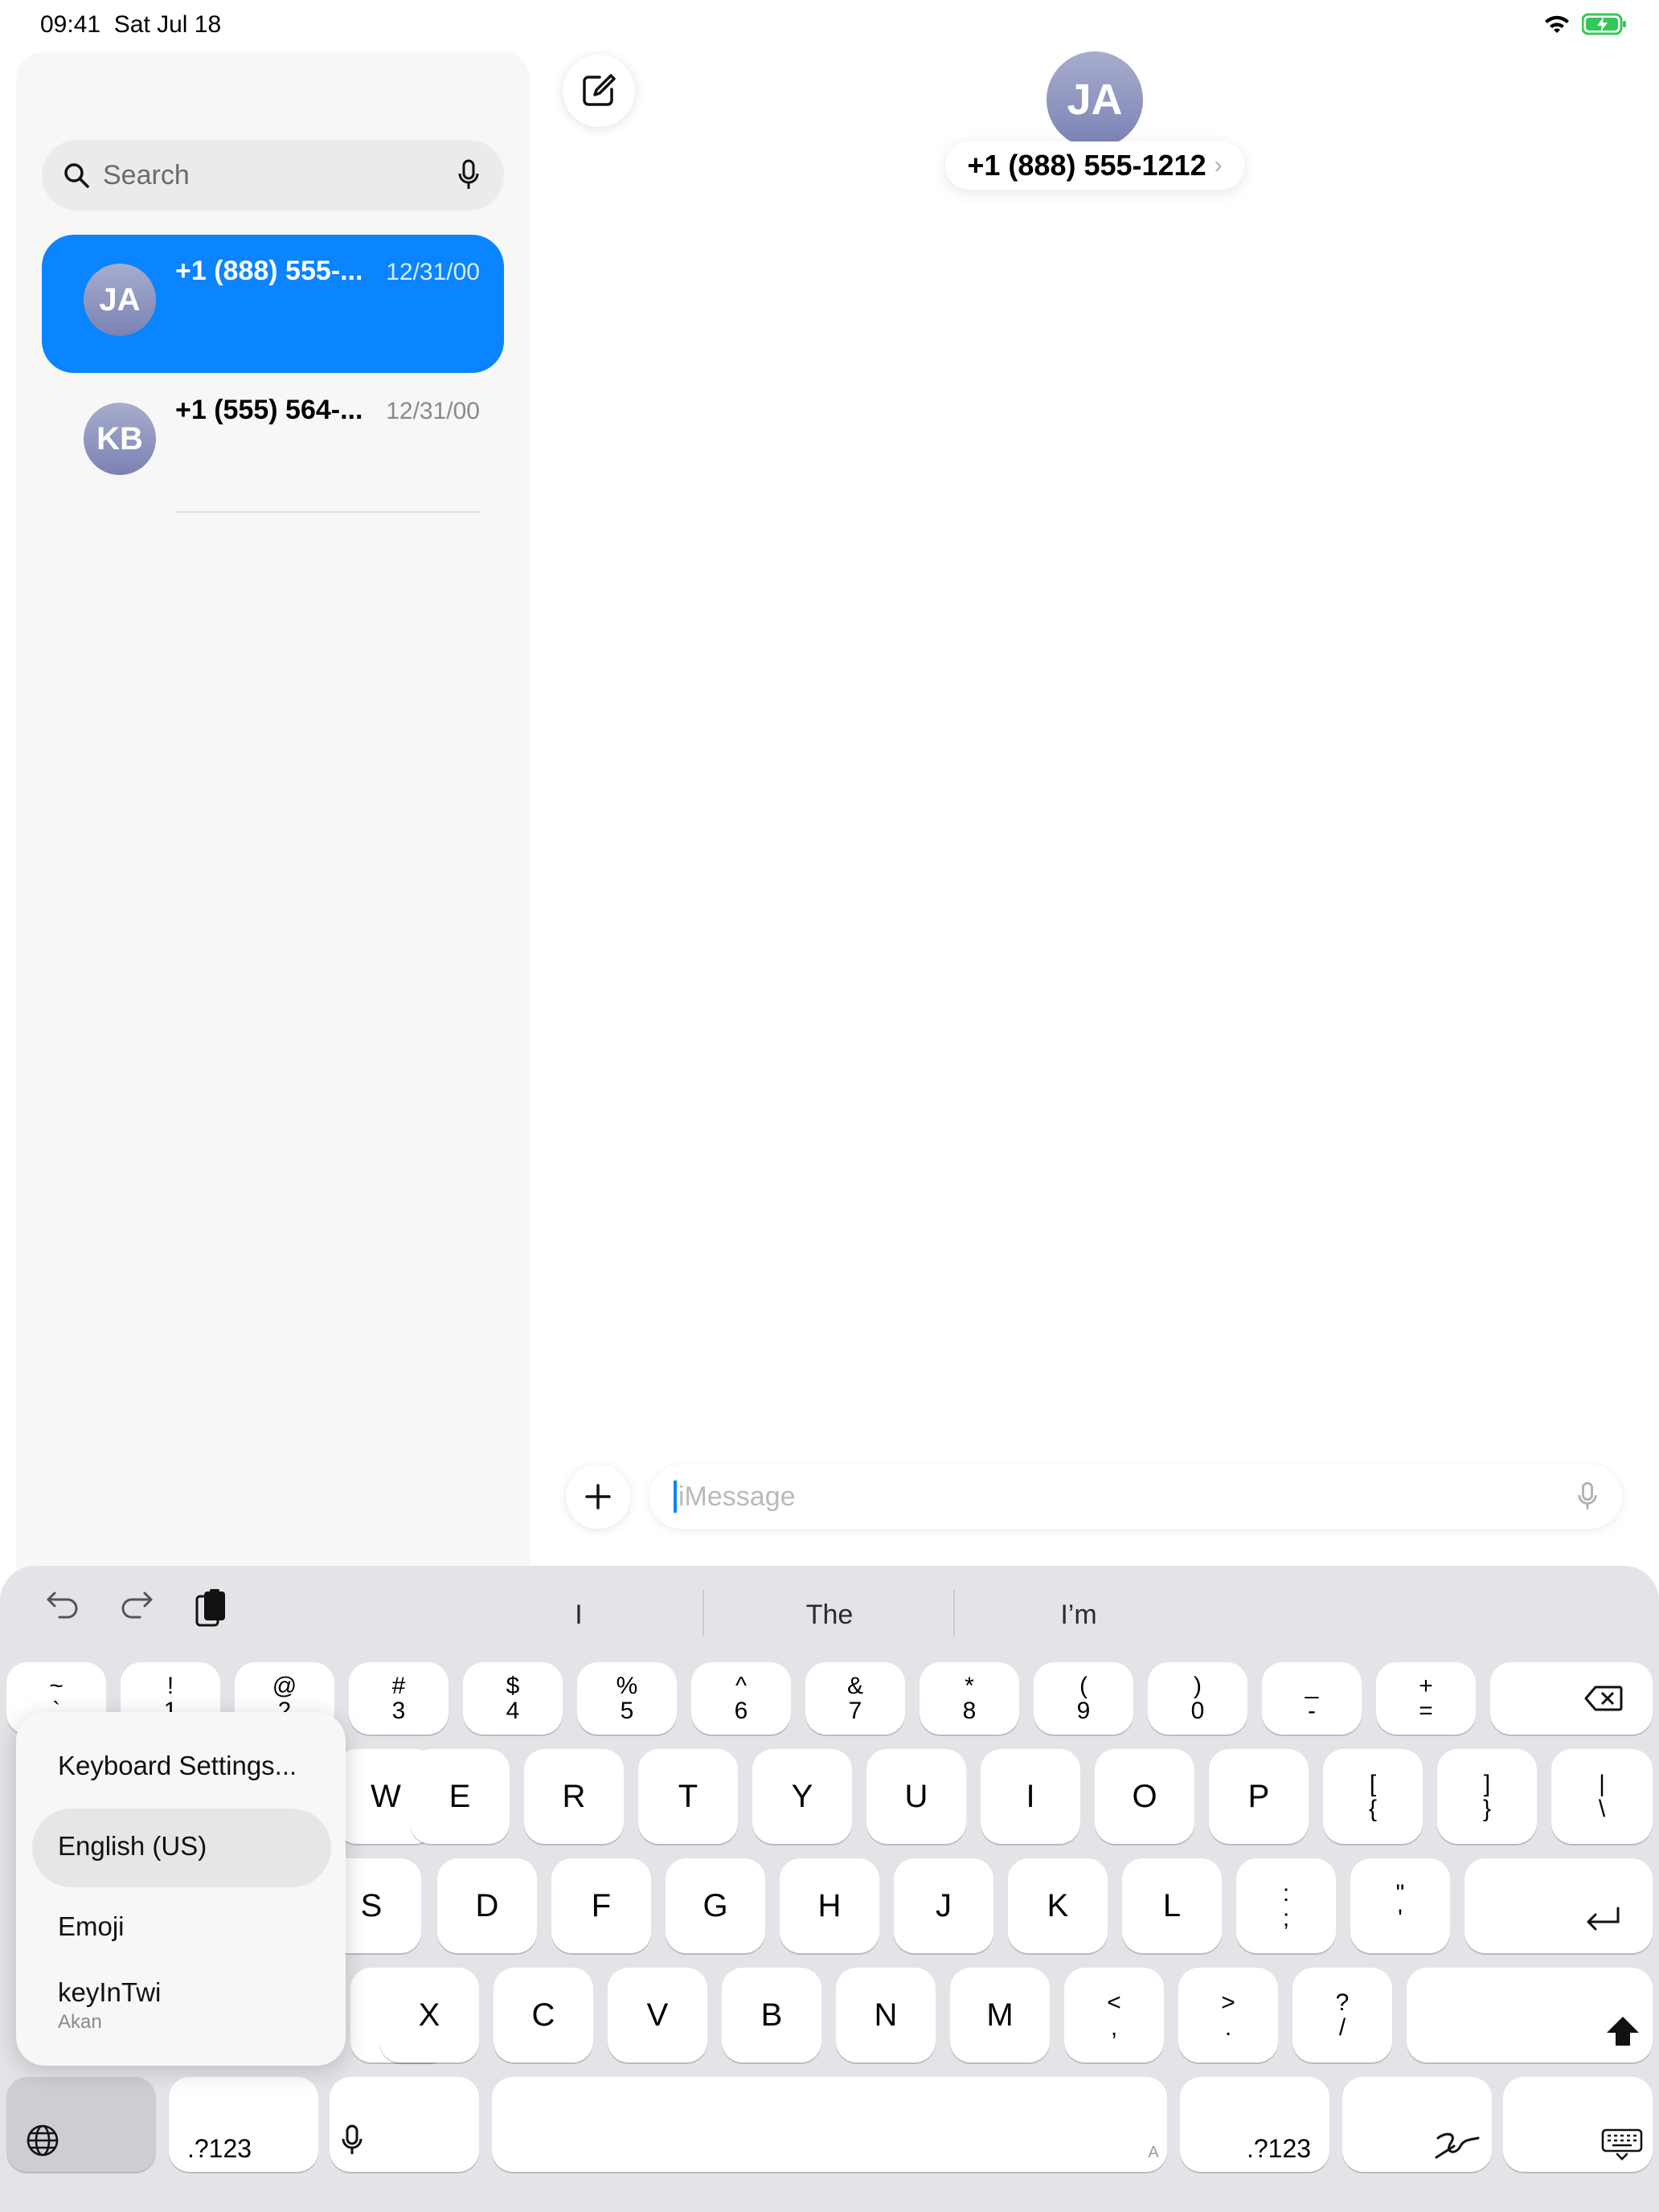 The height and width of the screenshot is (2212, 1659). Describe the element at coordinates (1578, 2124) in the screenshot. I see `hide-keyboard-key` at that location.